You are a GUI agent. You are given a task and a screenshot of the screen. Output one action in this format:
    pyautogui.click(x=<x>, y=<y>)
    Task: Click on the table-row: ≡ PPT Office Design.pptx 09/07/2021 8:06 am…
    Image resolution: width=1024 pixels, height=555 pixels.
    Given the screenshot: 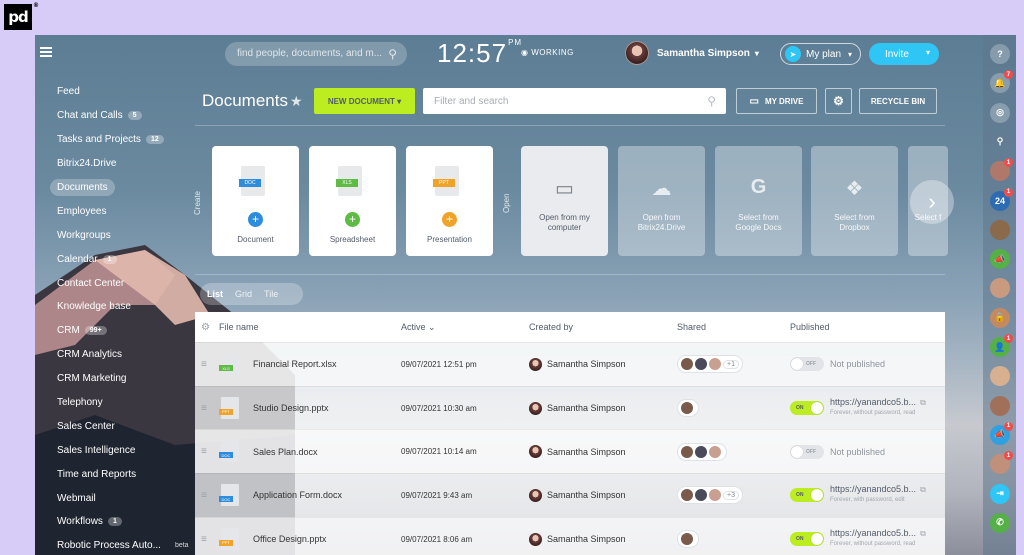 What is the action you would take?
    pyautogui.click(x=570, y=535)
    